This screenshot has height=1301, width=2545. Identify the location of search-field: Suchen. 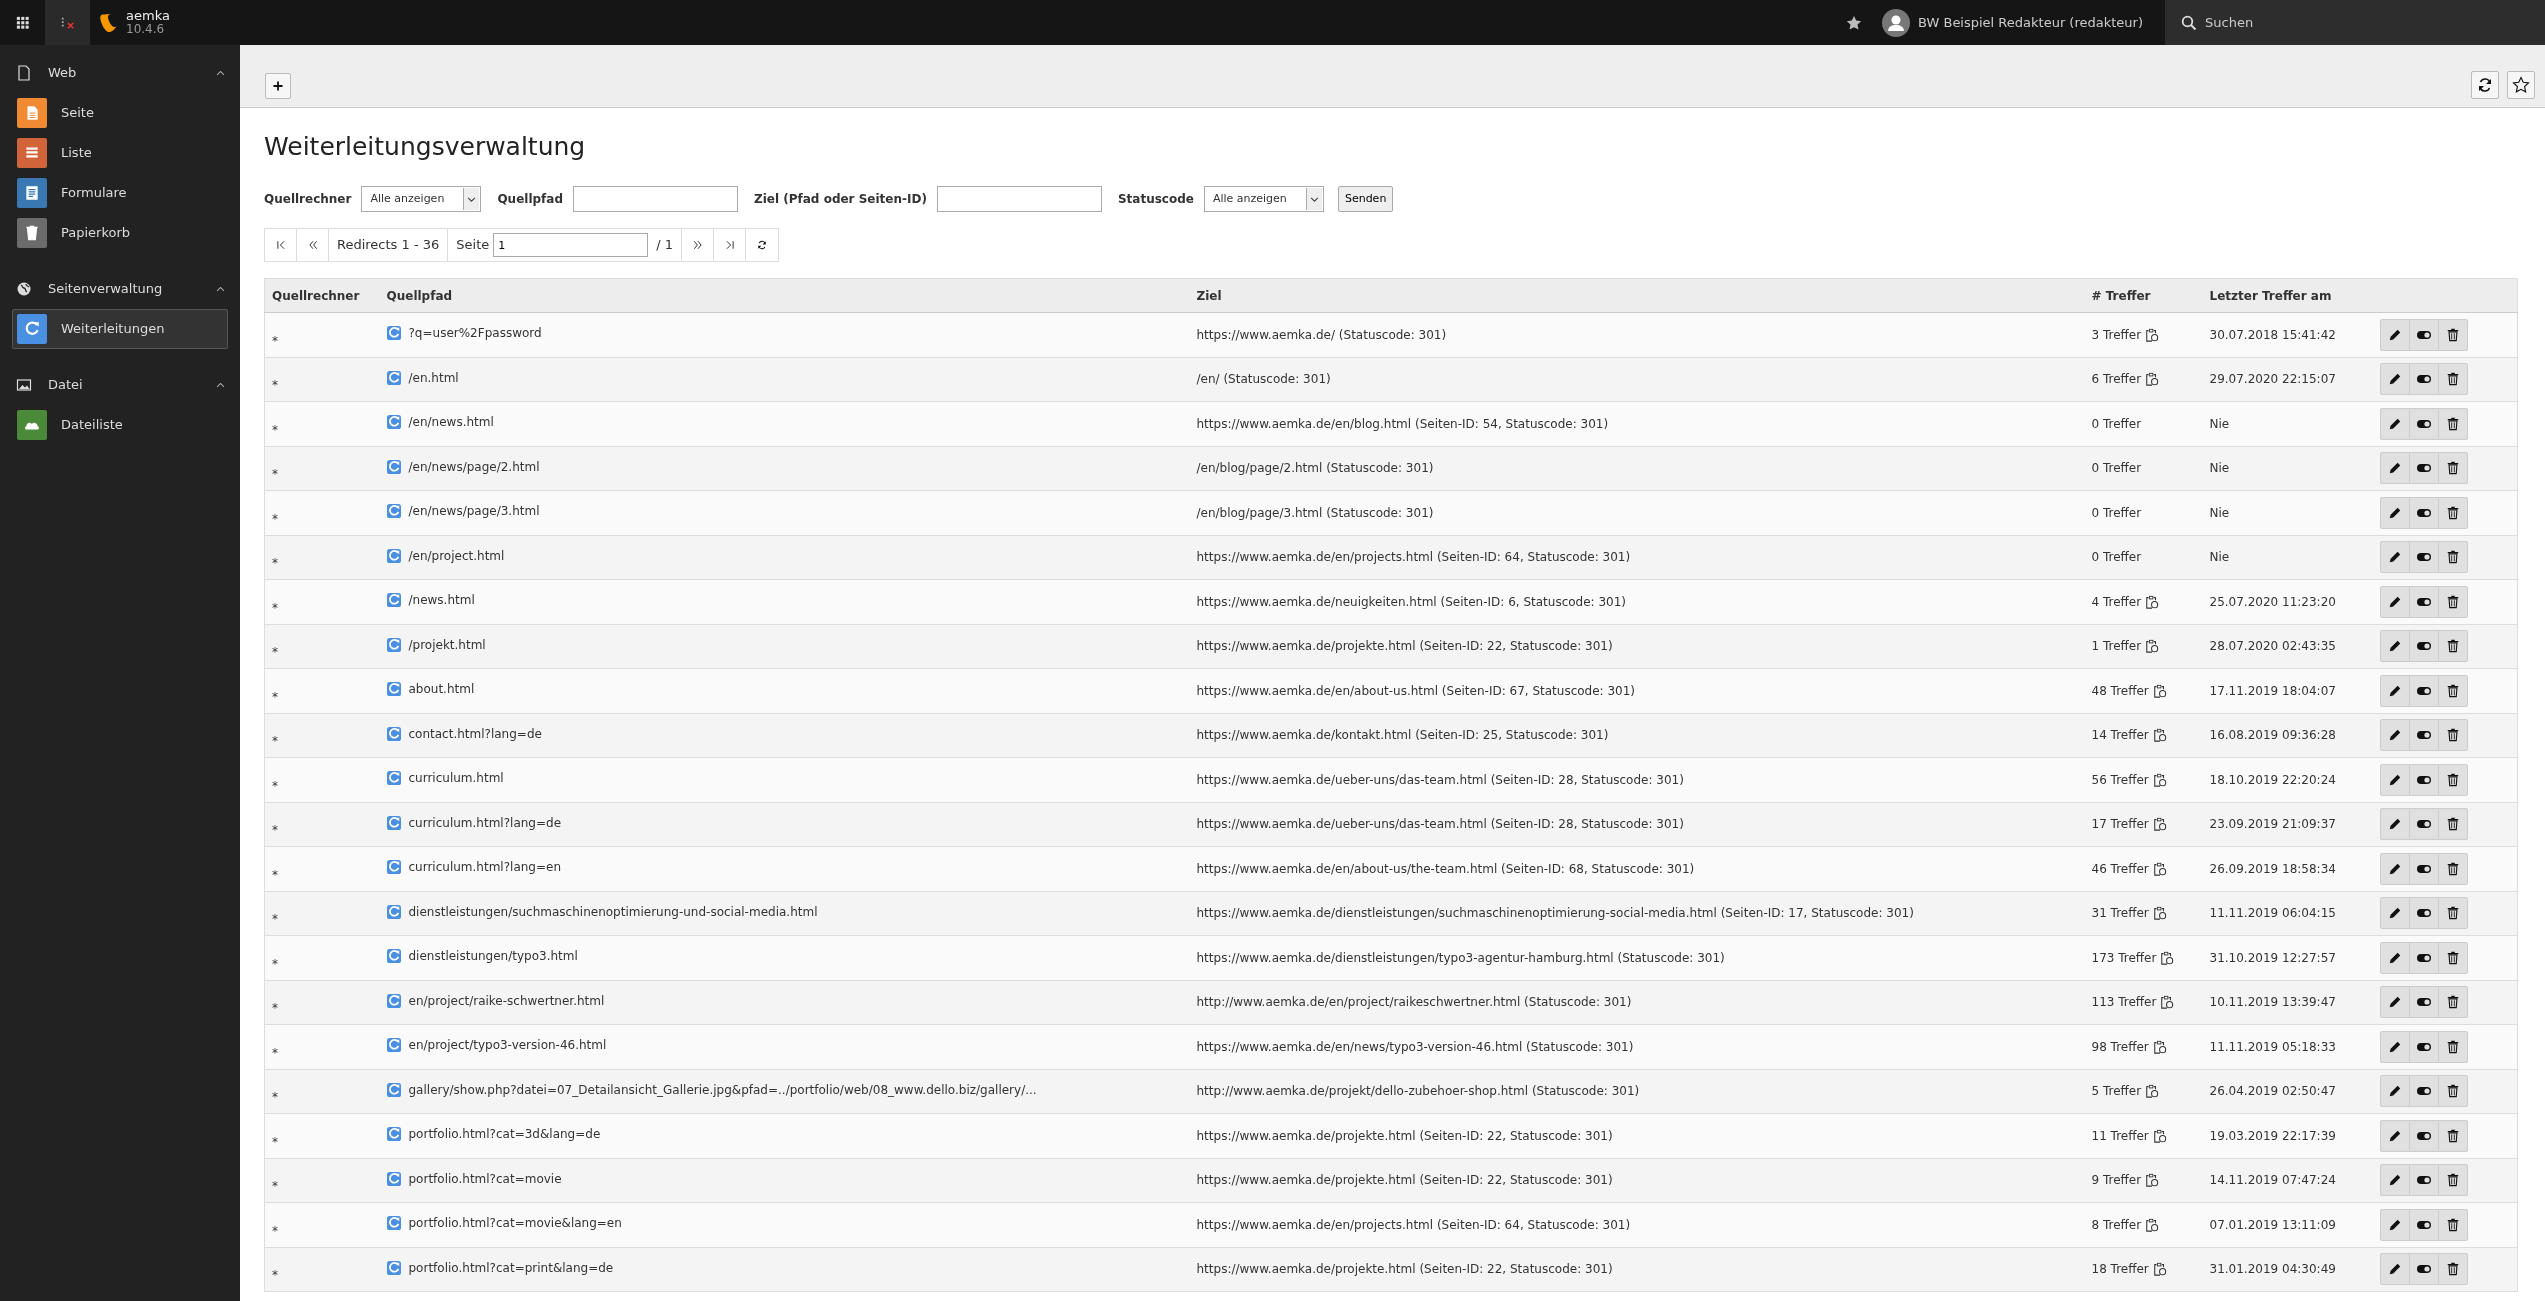
(2355, 22).